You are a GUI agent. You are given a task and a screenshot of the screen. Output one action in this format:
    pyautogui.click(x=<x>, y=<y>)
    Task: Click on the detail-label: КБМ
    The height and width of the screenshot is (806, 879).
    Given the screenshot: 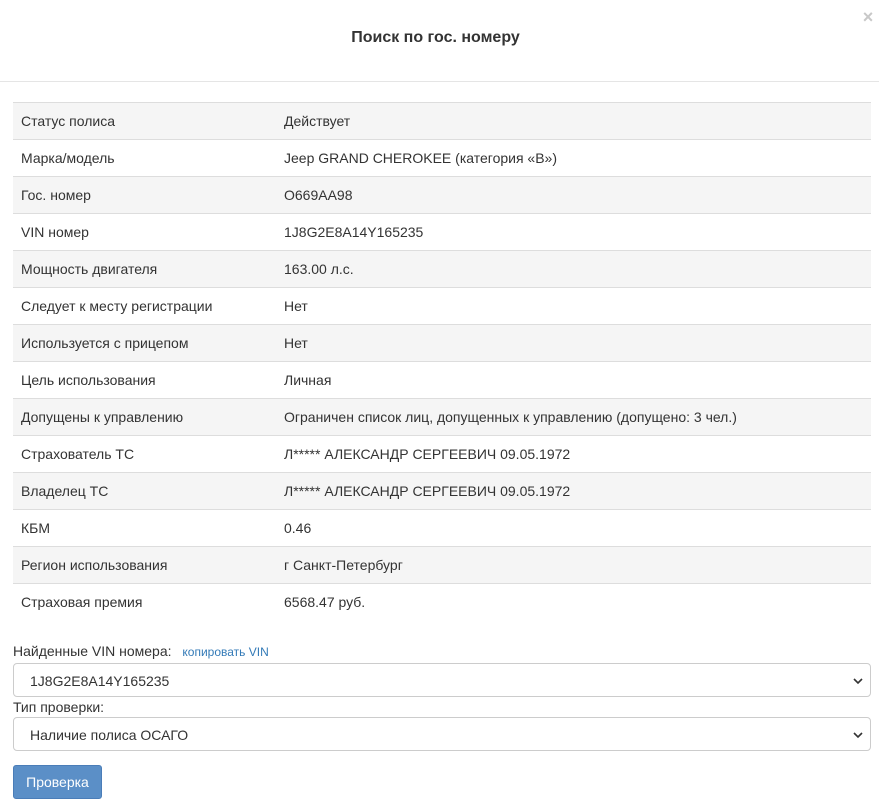 What is the action you would take?
    pyautogui.click(x=144, y=528)
    